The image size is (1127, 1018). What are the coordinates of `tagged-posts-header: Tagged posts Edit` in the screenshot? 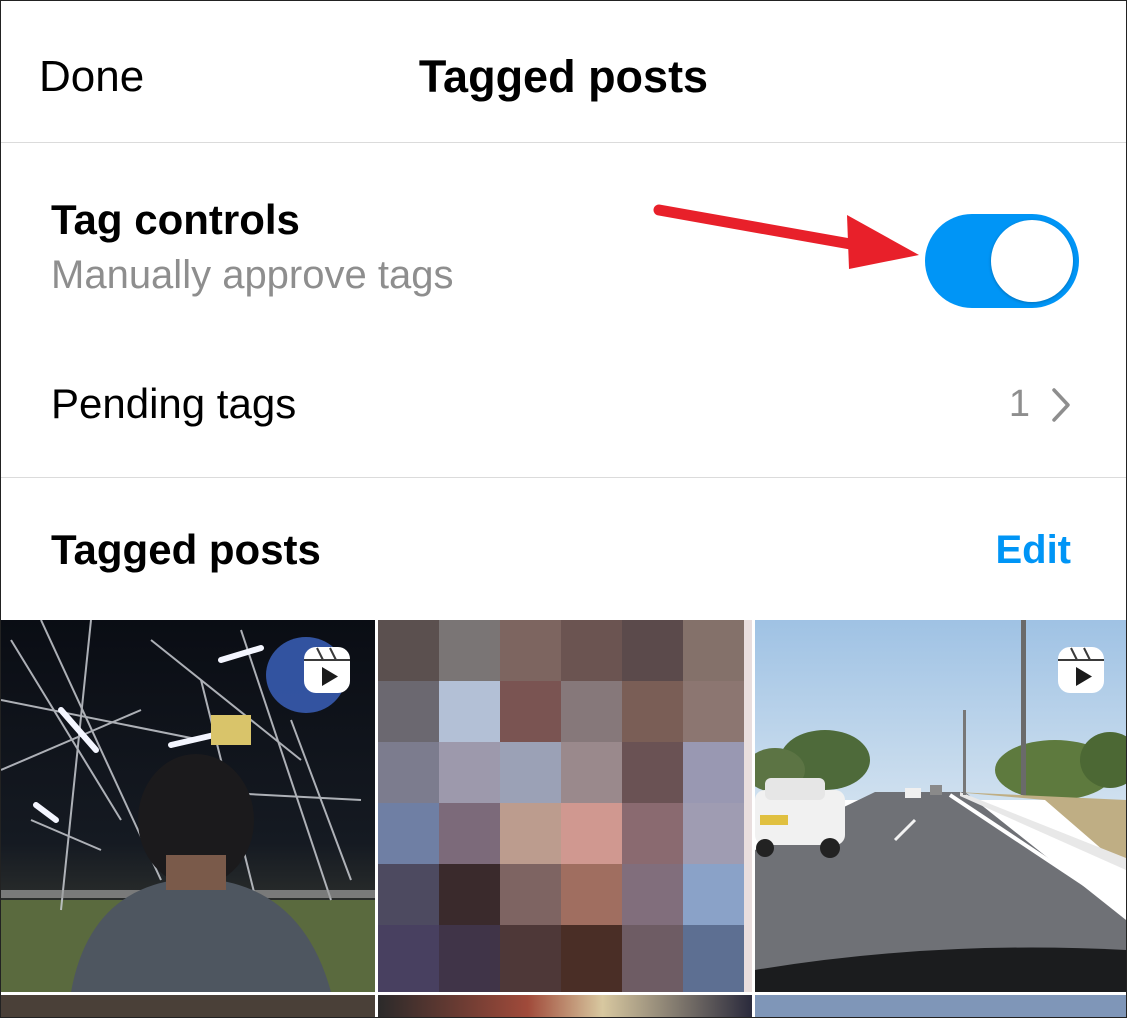 It's located at (563, 548).